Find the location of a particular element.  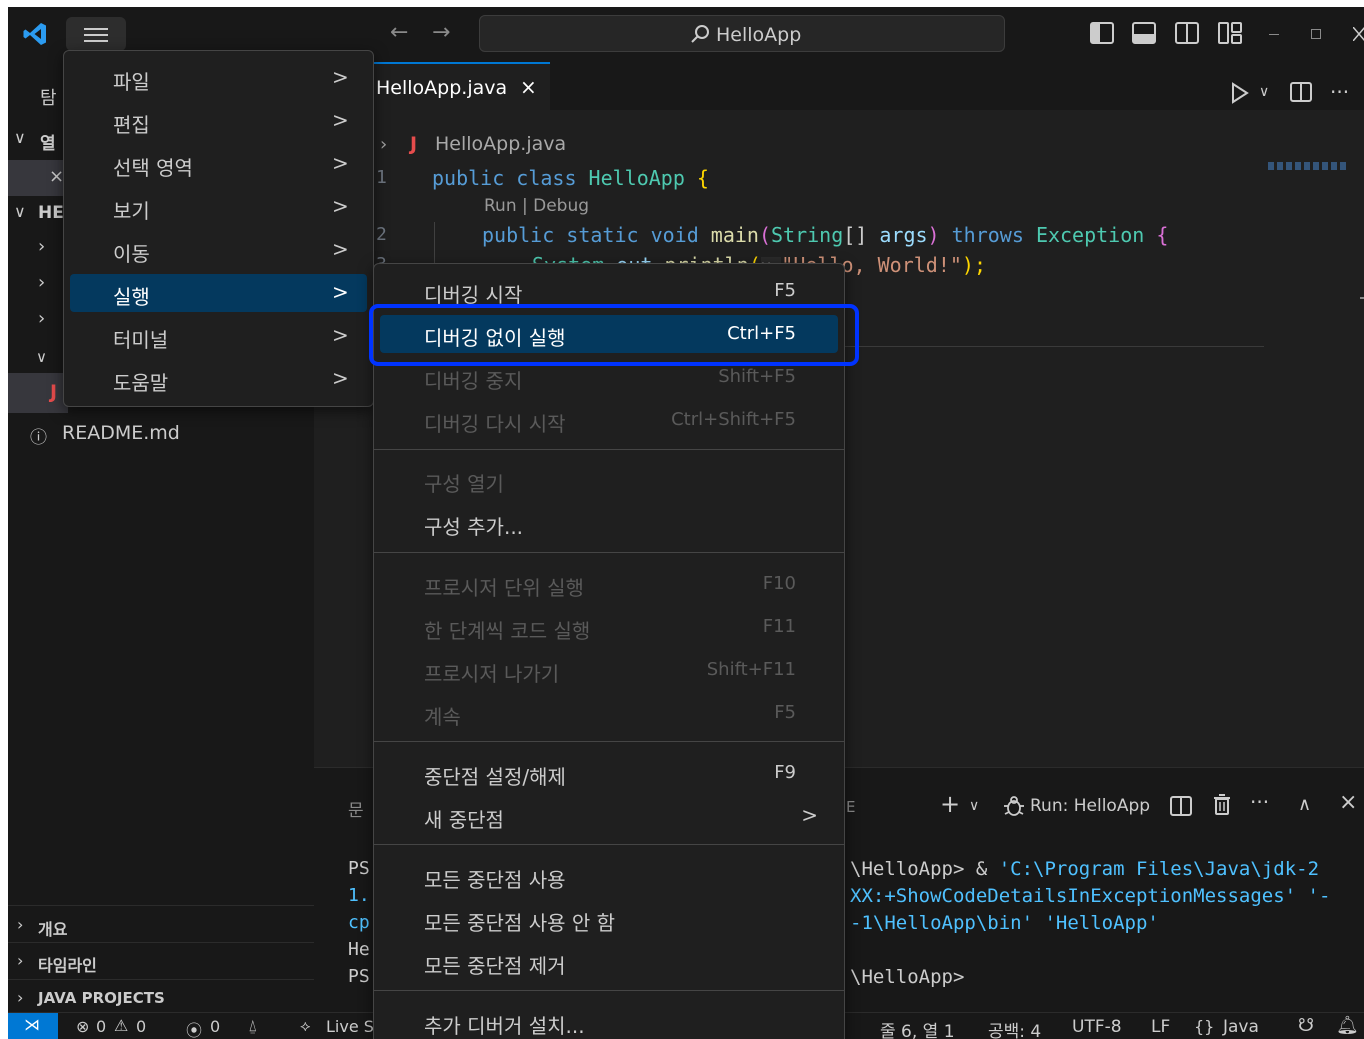

language-mode: Java is located at coordinates (1241, 1027).